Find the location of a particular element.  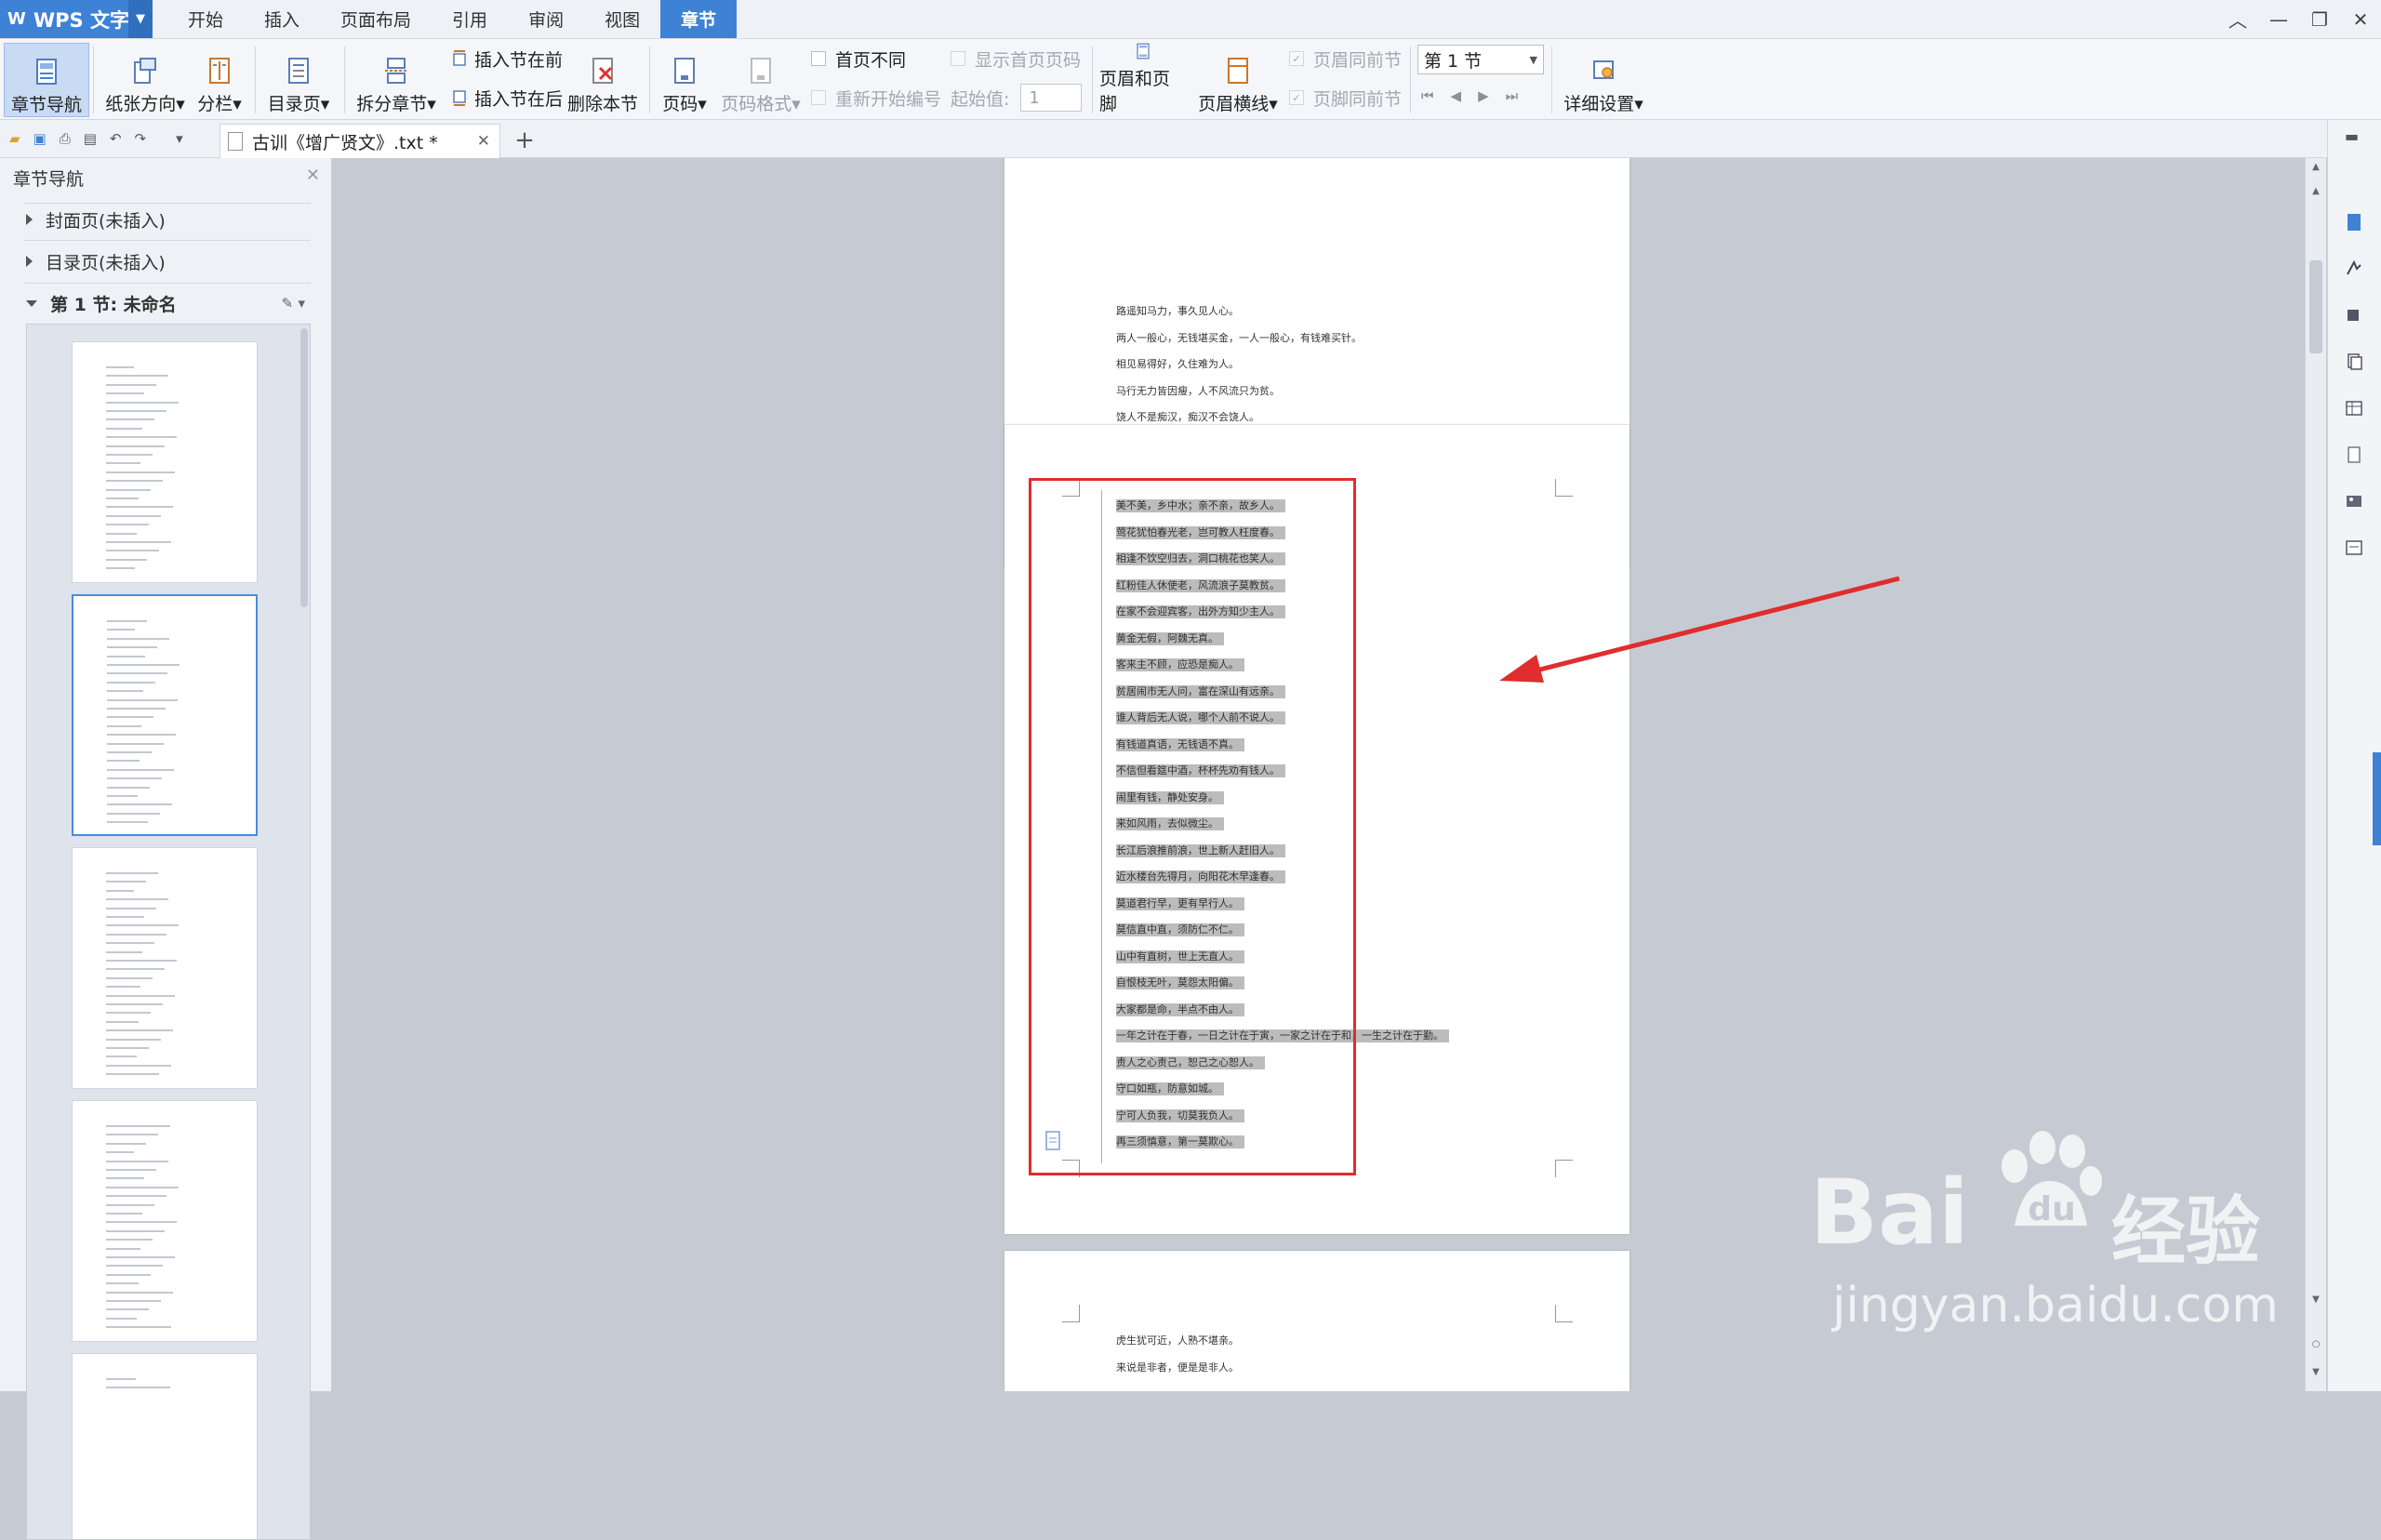

tab-insert: 插入 is located at coordinates (282, 19).